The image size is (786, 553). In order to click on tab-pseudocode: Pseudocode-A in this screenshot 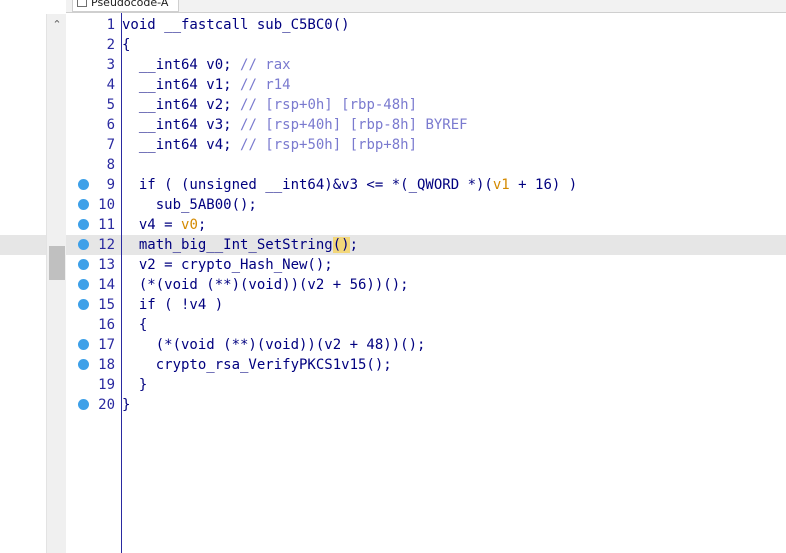, I will do `click(126, 6)`.